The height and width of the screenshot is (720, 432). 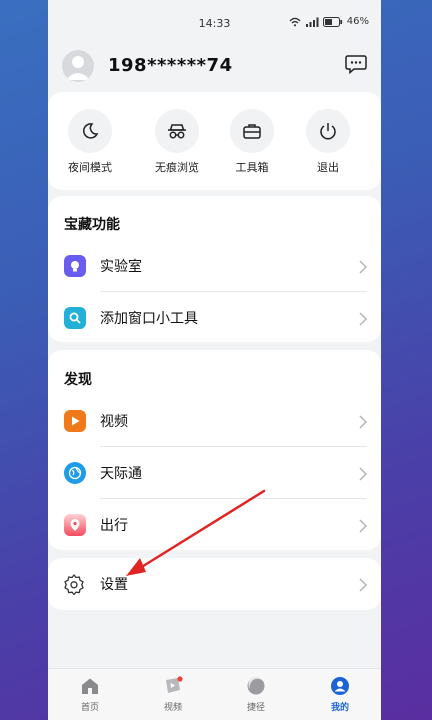 What do you see at coordinates (252, 167) in the screenshot?
I see `quick-action-label: 工具箱` at bounding box center [252, 167].